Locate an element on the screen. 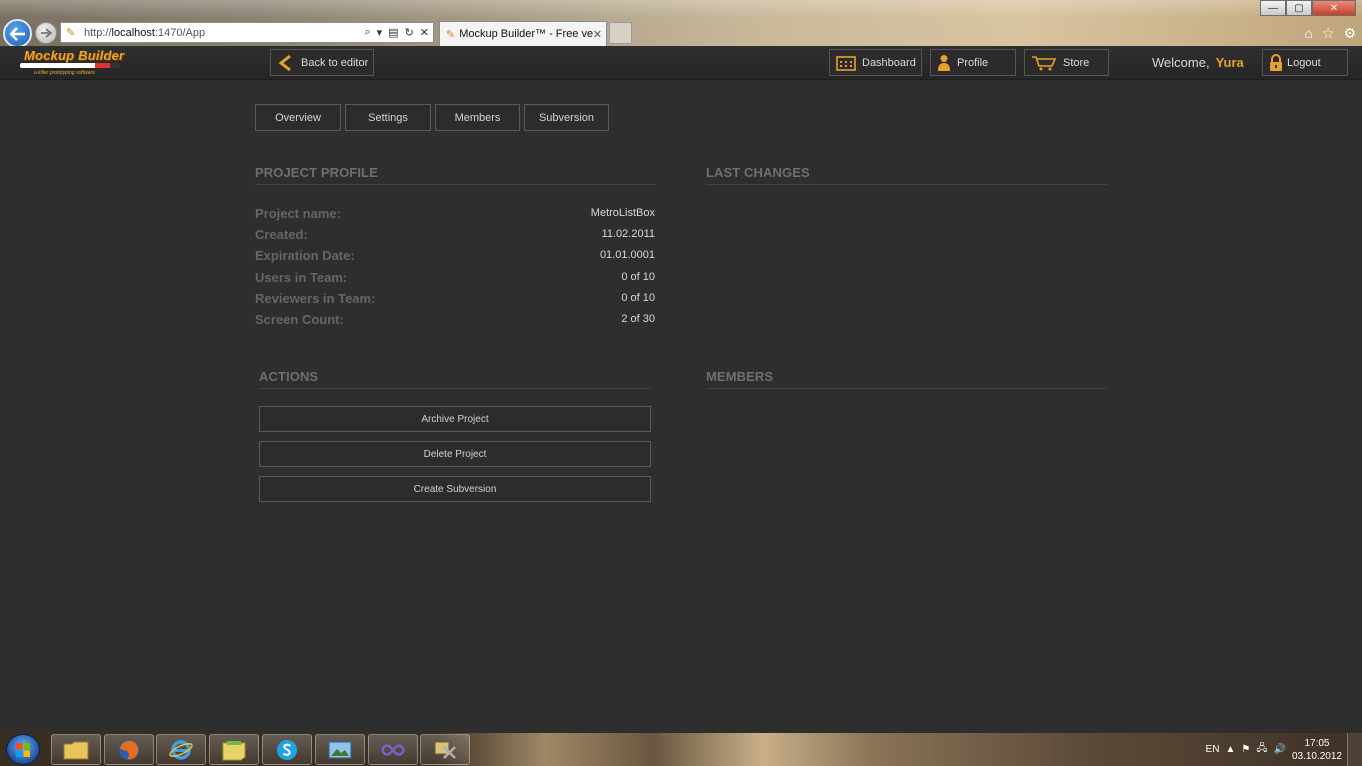 Image resolution: width=1362 pixels, height=766 pixels. arrow-right-icon is located at coordinates (46, 33).